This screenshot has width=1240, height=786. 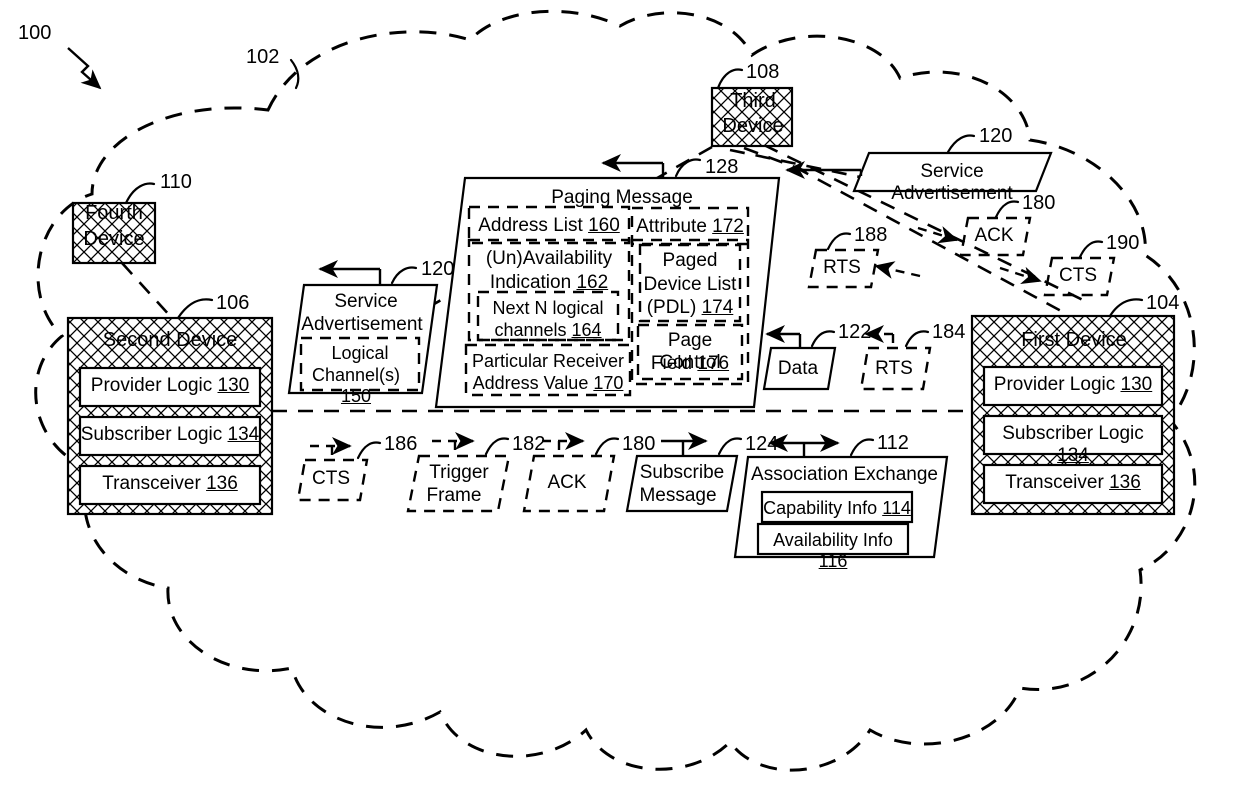 I want to click on trigger-frame-182-shape, so click(x=458, y=472).